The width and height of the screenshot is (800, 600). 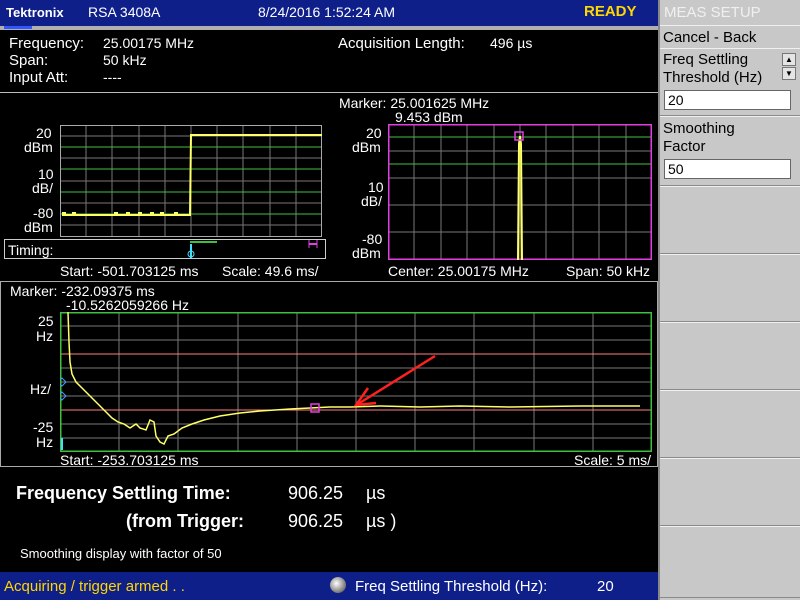 What do you see at coordinates (610, 11) in the screenshot?
I see `status-ready: READY` at bounding box center [610, 11].